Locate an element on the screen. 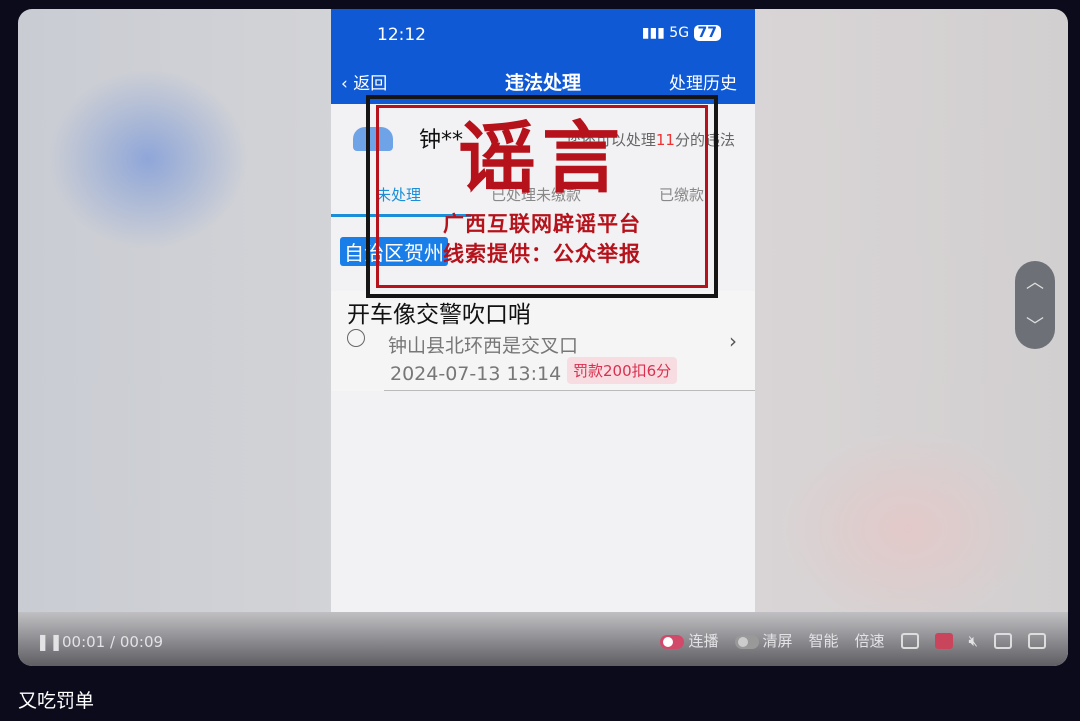 This screenshot has width=1080, height=721. smart-button: 智能 is located at coordinates (824, 640).